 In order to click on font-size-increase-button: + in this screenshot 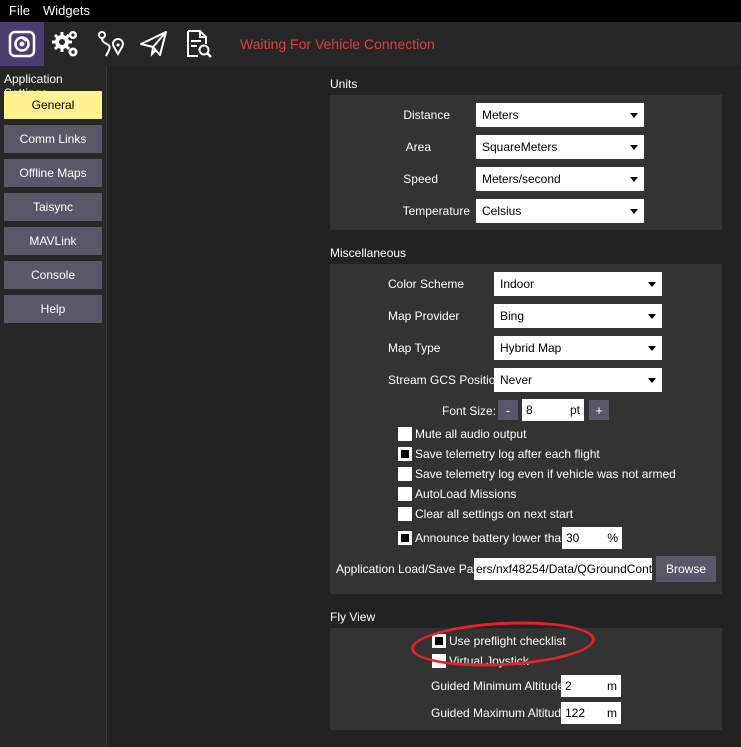, I will do `click(599, 410)`.